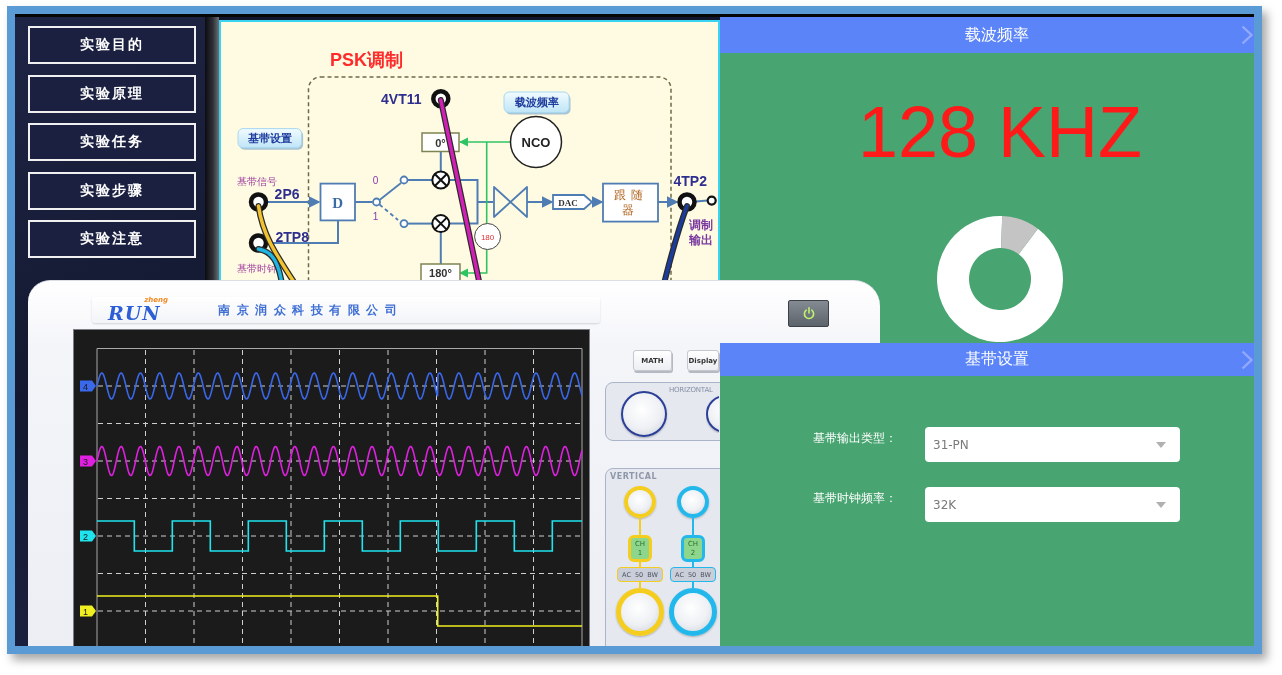  What do you see at coordinates (1052, 444) in the screenshot?
I see `select-field: 31-PN` at bounding box center [1052, 444].